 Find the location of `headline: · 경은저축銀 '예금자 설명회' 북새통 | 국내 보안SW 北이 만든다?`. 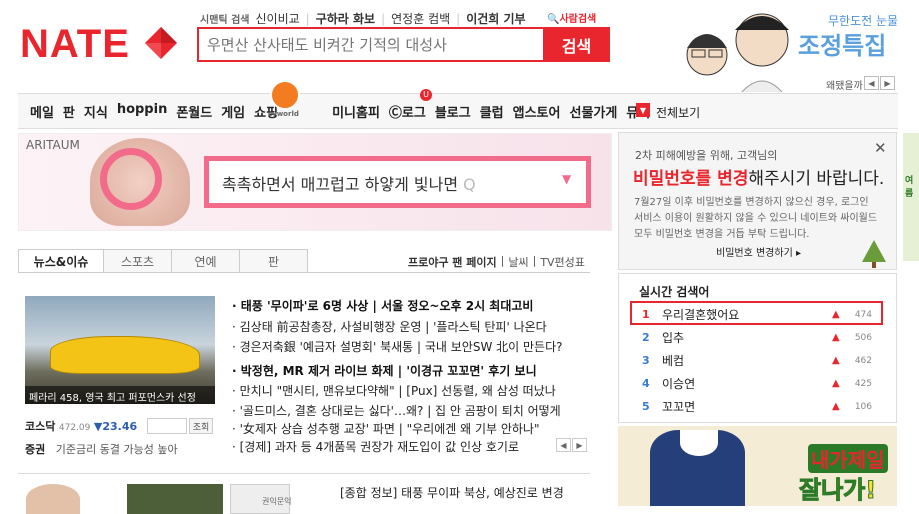

headline: · 경은저축銀 '예금자 설명회' 북새통 | 국내 보안SW 北이 만든다? is located at coordinates (409, 346).